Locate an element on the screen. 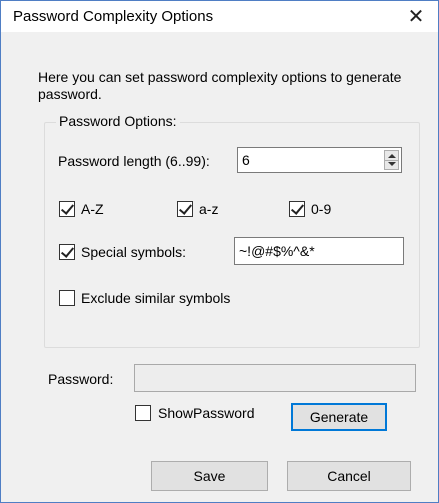 The height and width of the screenshot is (503, 439). spin-divider is located at coordinates (391, 160).